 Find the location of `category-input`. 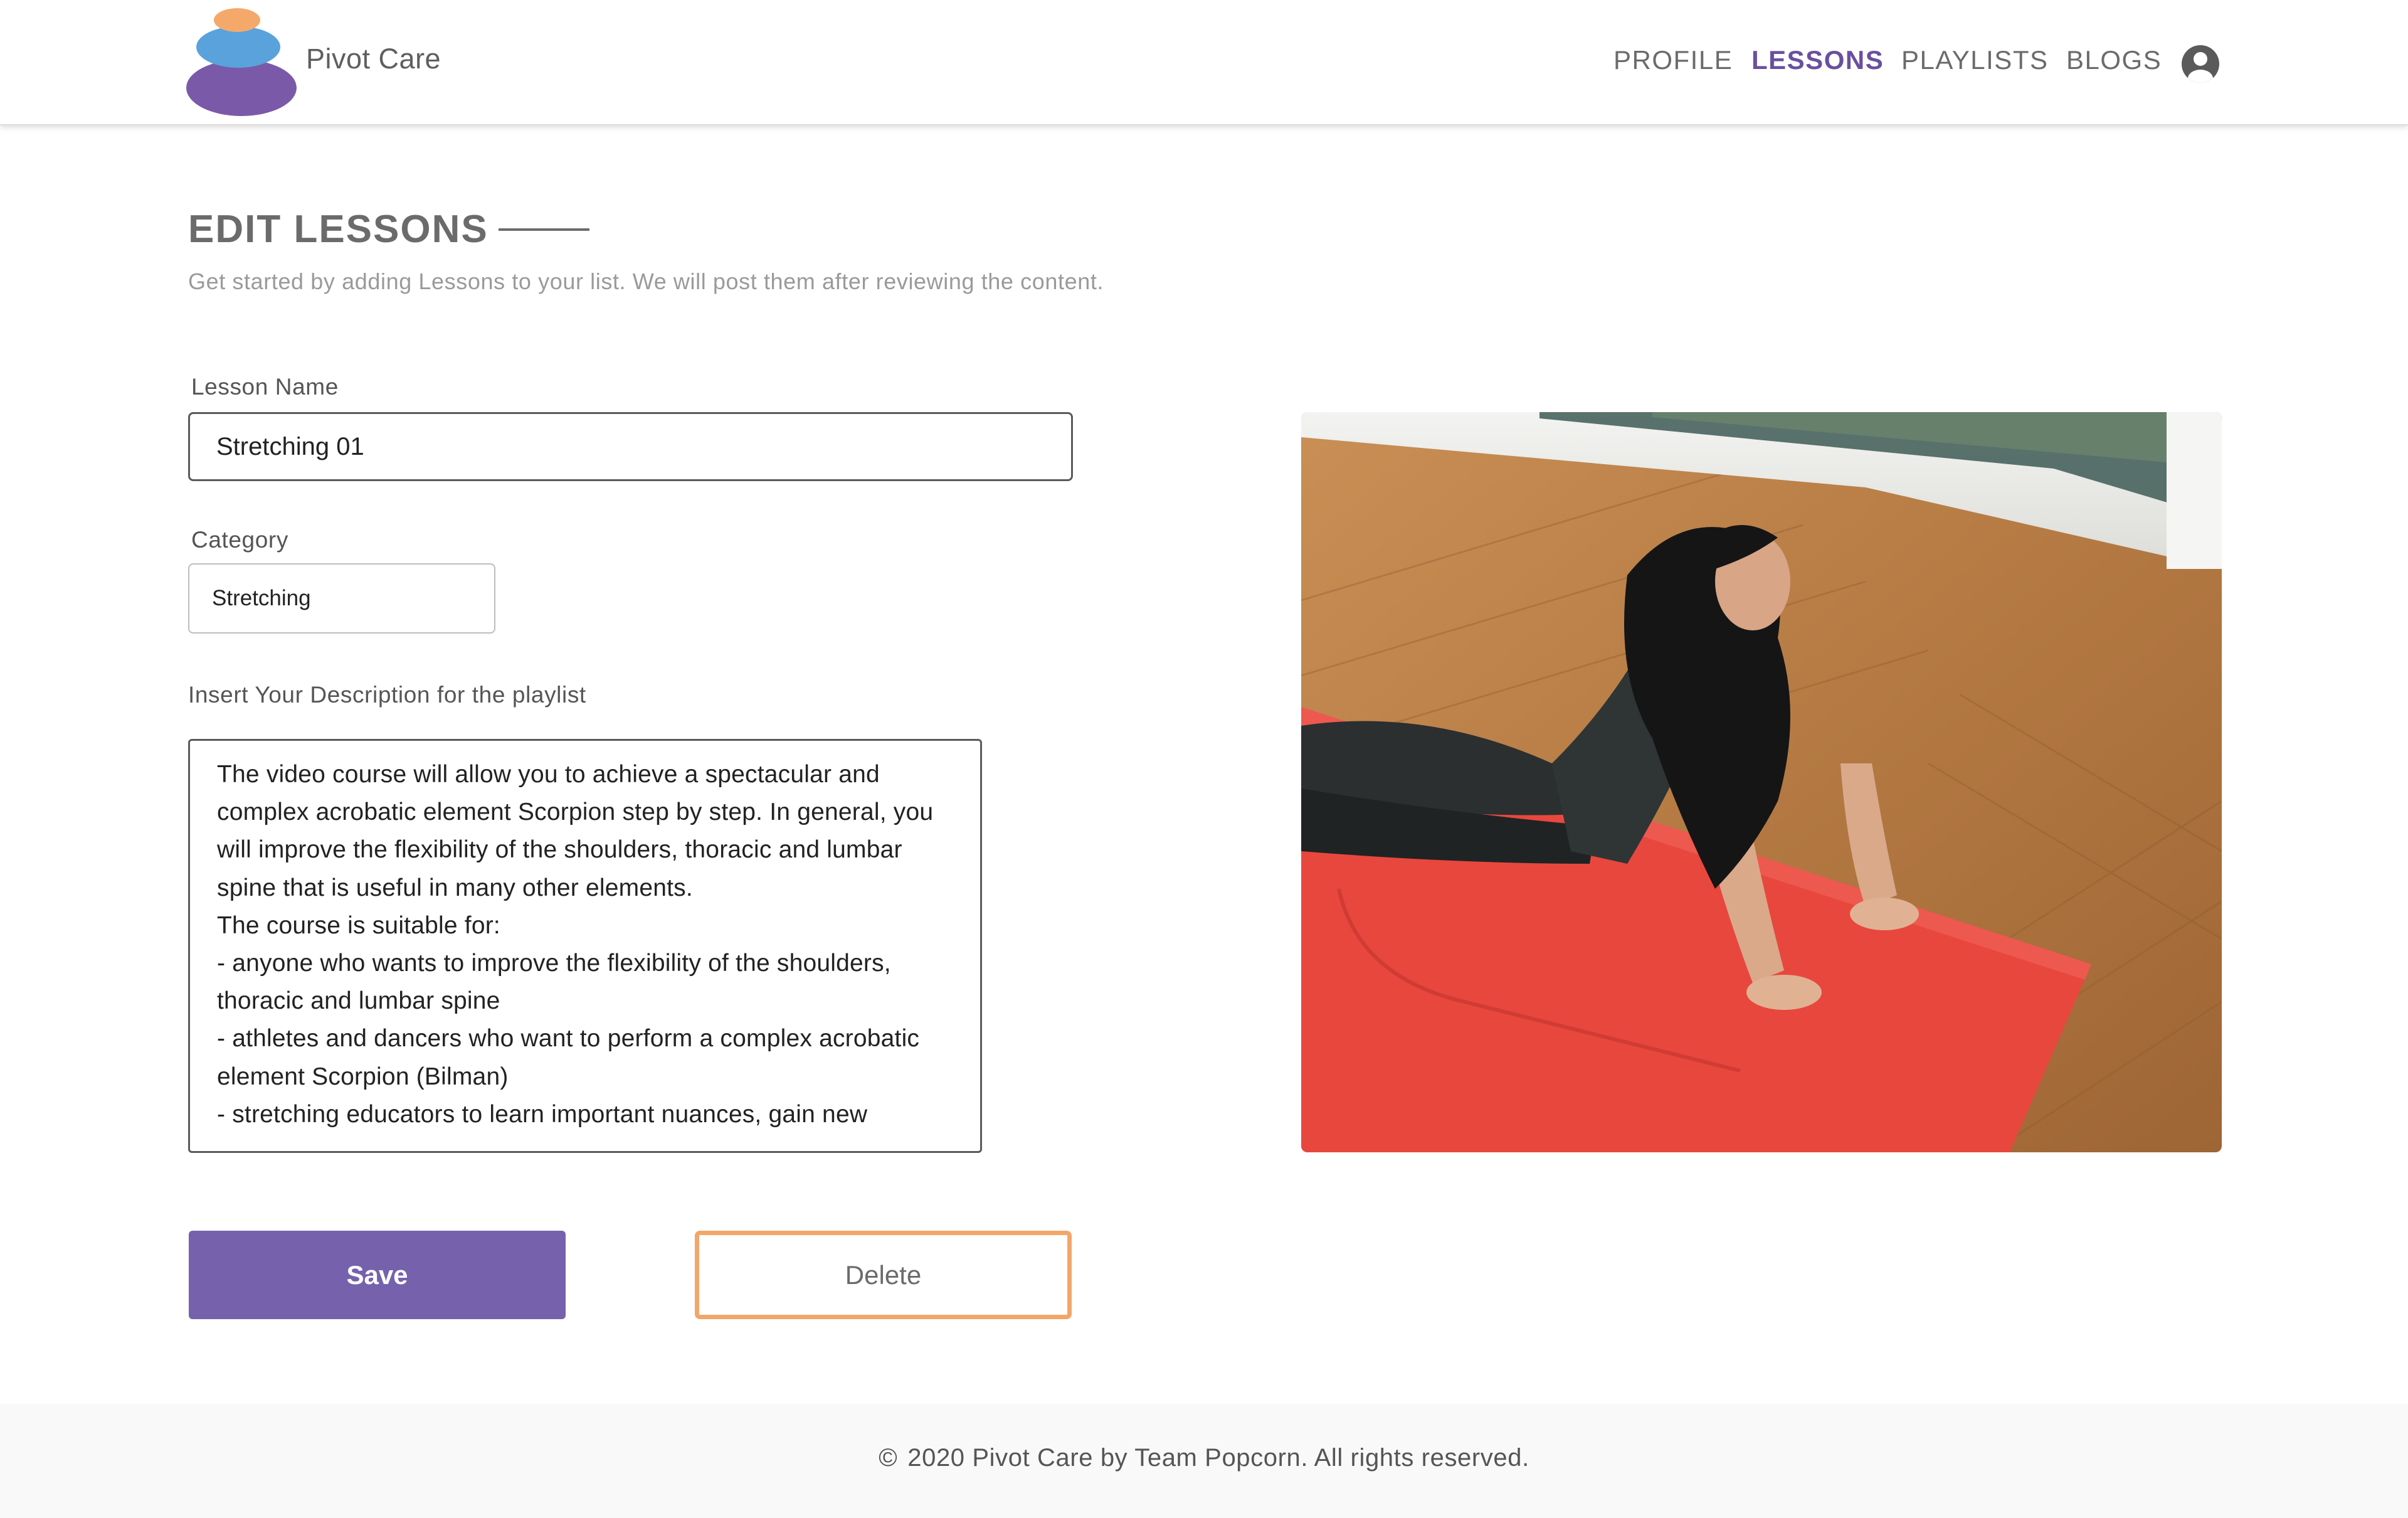

category-input is located at coordinates (341, 598).